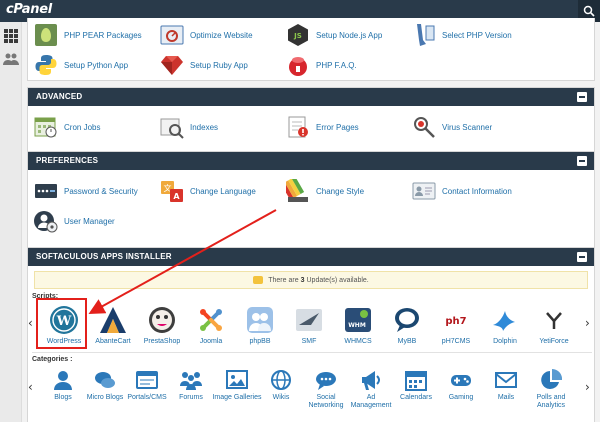 The height and width of the screenshot is (422, 600). I want to click on contact-icon, so click(424, 191).